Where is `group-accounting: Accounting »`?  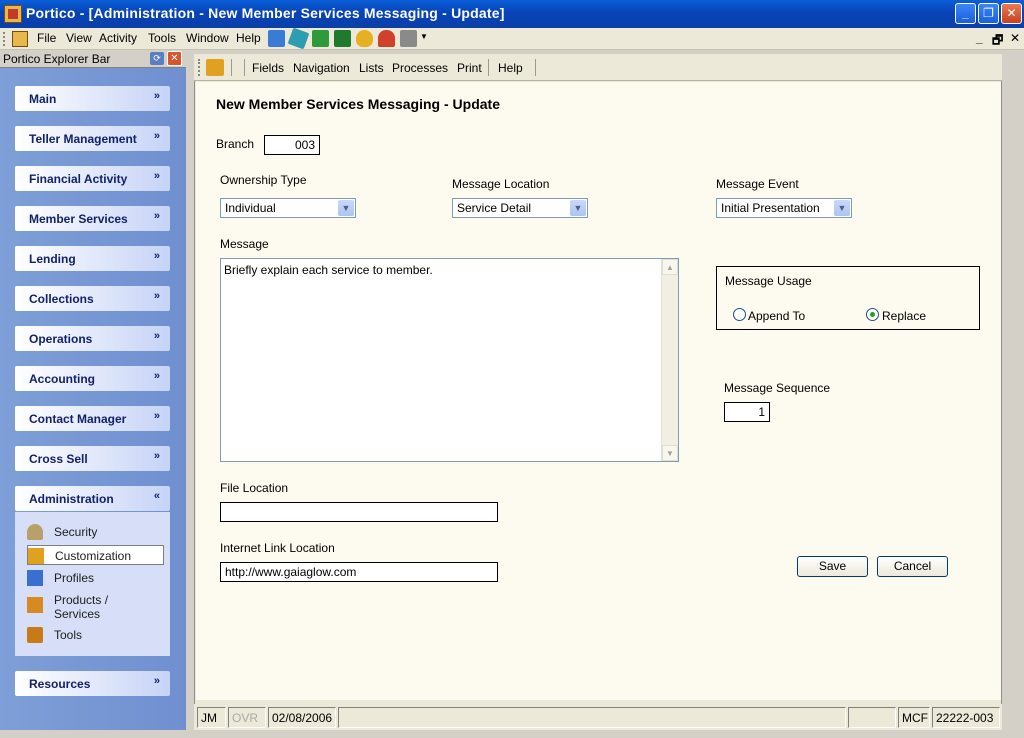
group-accounting: Accounting » is located at coordinates (92, 378).